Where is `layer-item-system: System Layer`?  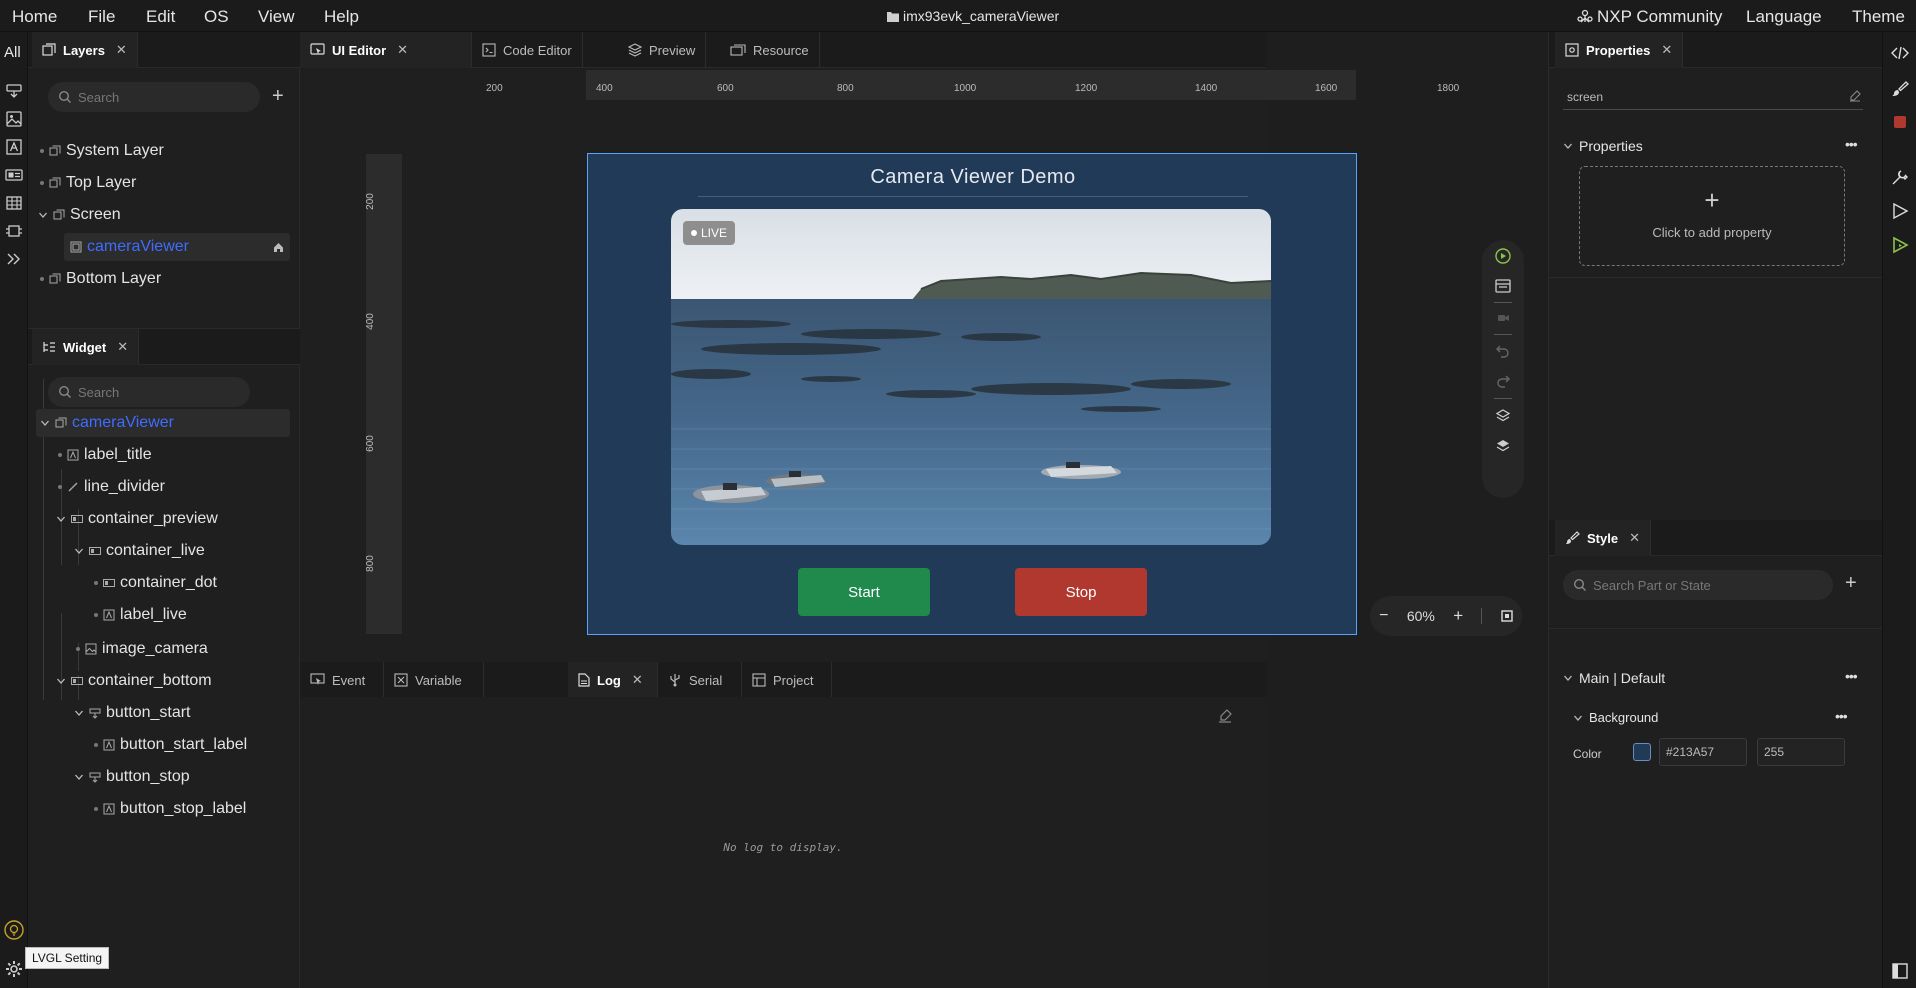
layer-item-system: System Layer is located at coordinates (102, 151).